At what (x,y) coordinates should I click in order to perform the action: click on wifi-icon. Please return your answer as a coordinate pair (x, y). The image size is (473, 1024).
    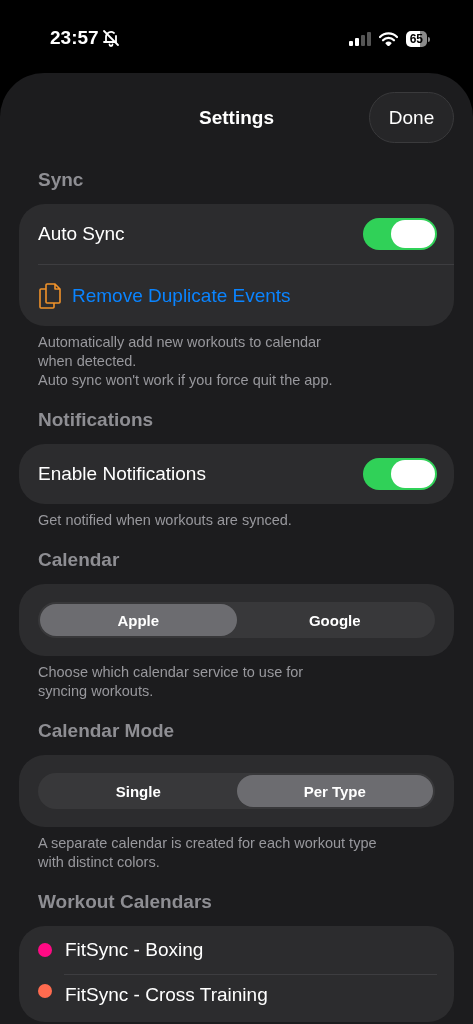
    Looking at the image, I should click on (388, 39).